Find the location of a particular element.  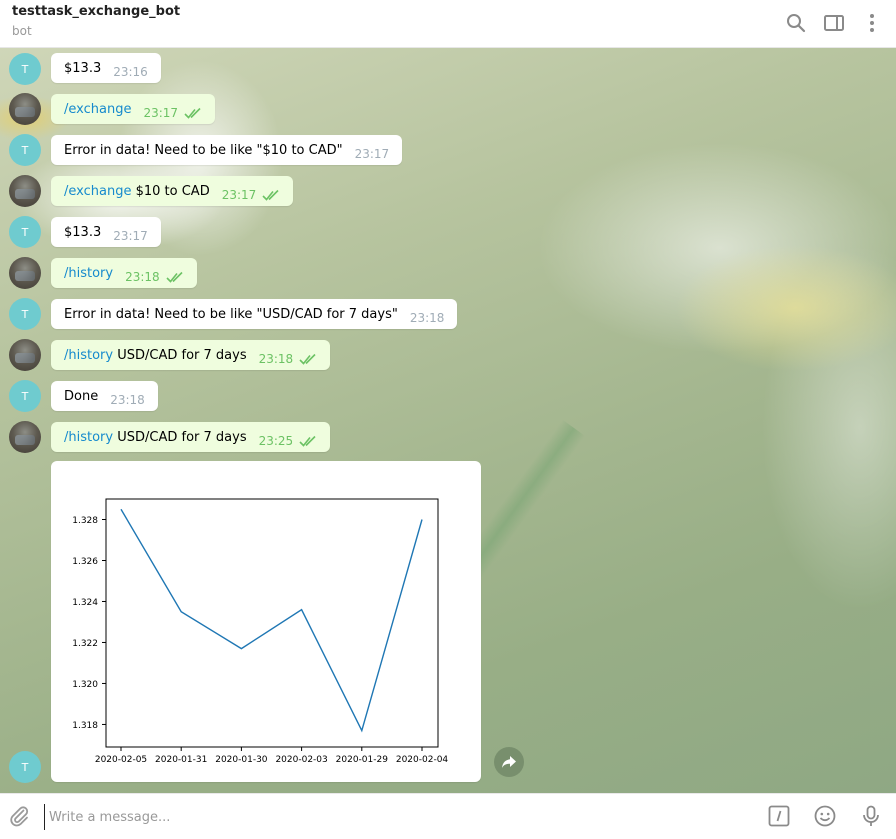

y-tick-label: 1.326 is located at coordinates (85, 562).